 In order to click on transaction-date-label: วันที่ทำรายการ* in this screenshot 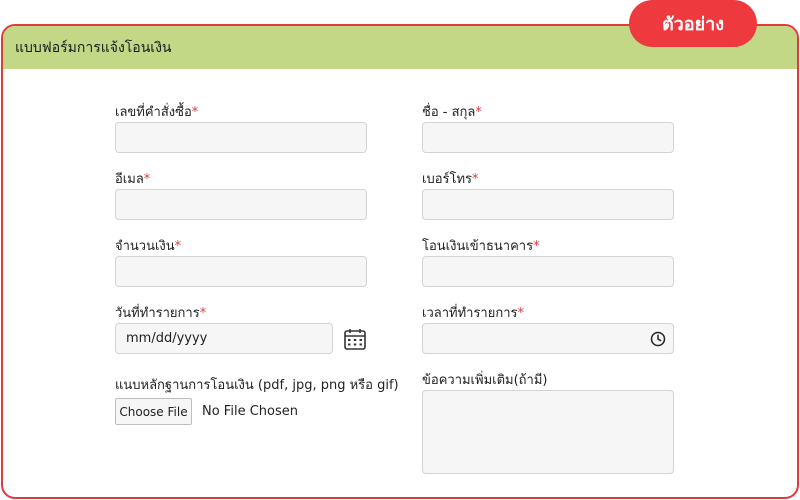, I will do `click(161, 313)`.